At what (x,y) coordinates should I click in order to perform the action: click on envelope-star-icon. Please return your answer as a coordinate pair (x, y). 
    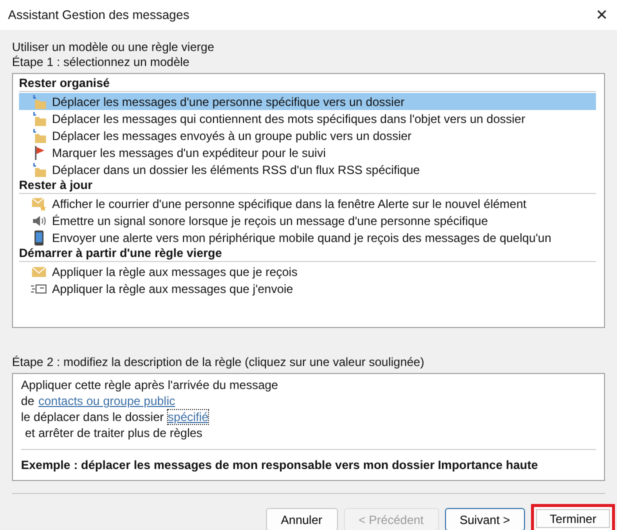
    Looking at the image, I should click on (39, 204).